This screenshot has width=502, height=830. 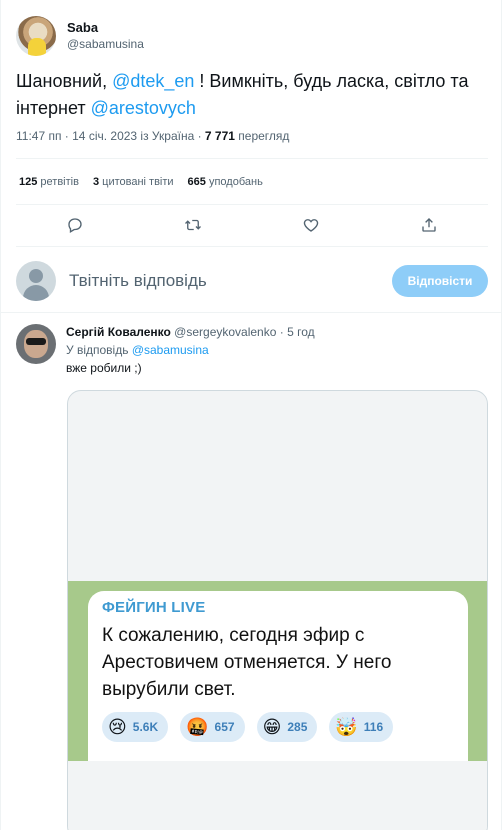 I want to click on likes-count: 665, so click(x=196, y=182).